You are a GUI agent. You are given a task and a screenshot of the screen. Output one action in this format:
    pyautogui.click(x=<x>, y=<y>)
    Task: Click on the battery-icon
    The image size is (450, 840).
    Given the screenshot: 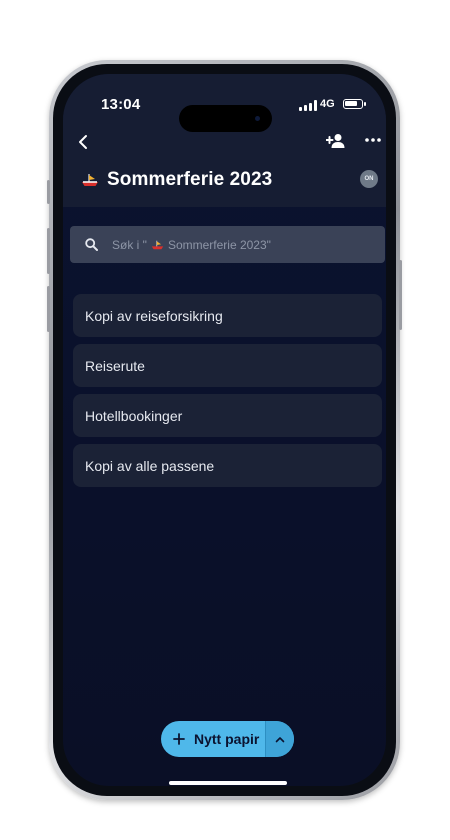 What is the action you would take?
    pyautogui.click(x=354, y=104)
    